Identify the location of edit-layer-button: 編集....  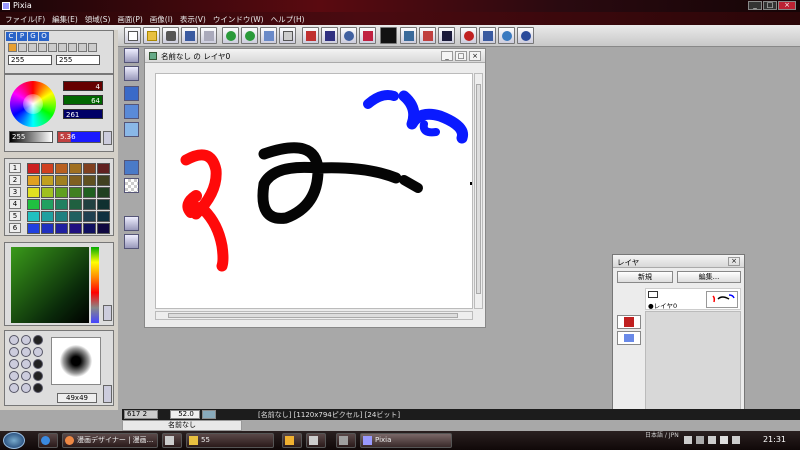
(709, 277).